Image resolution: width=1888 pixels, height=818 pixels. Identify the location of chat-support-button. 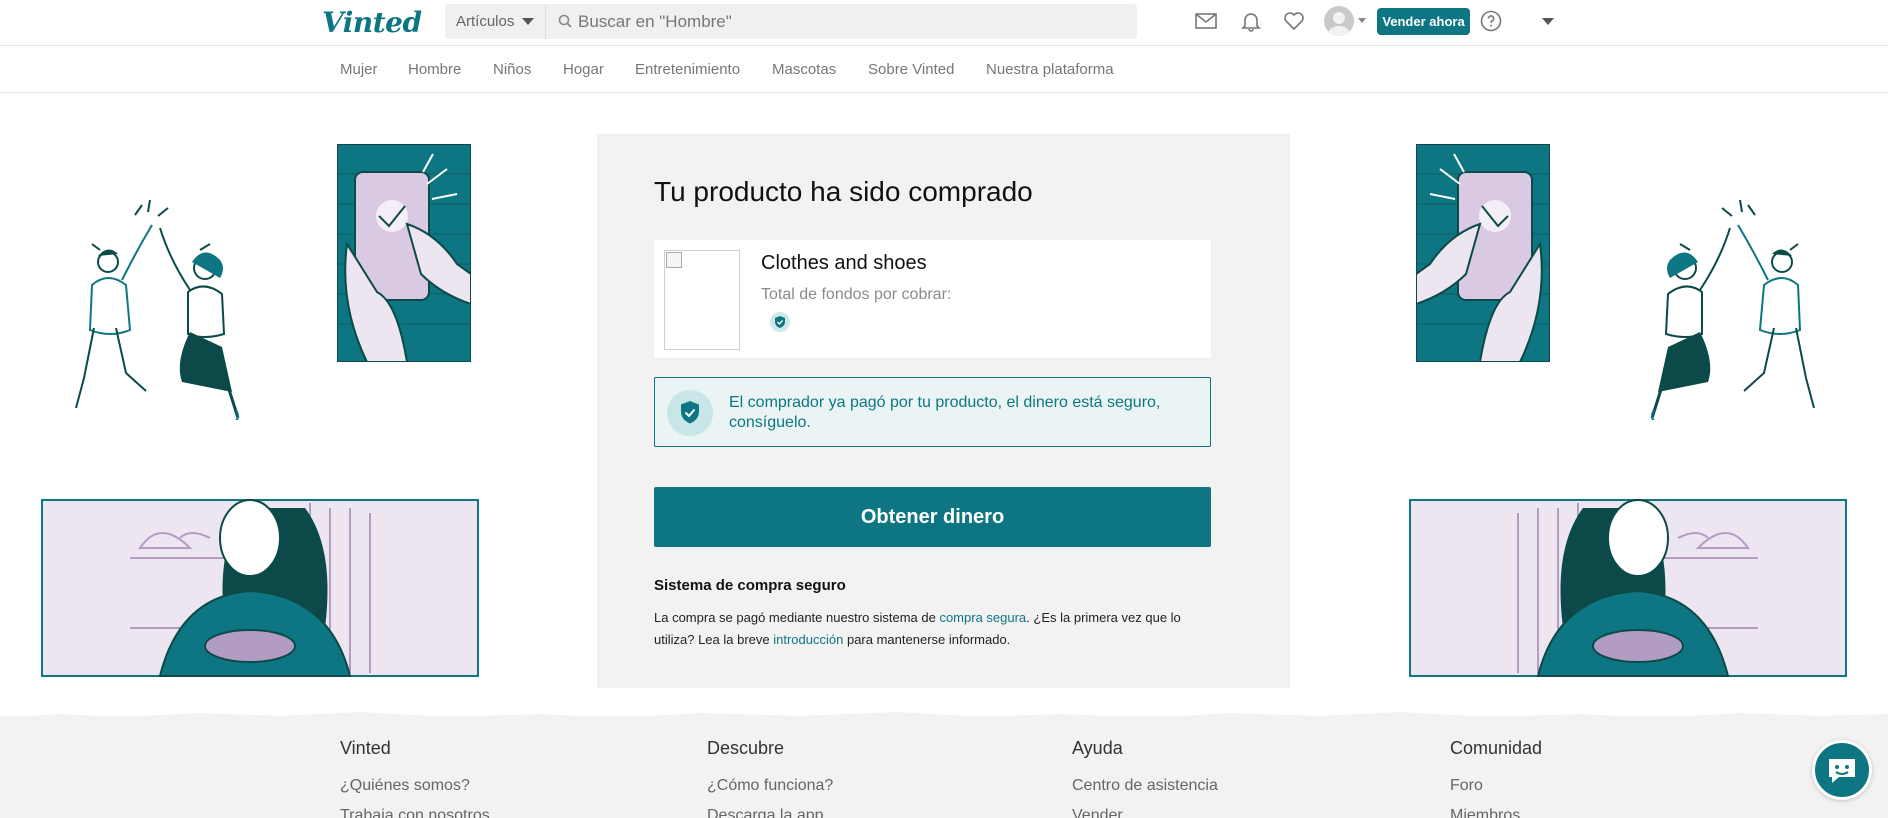
(1842, 770).